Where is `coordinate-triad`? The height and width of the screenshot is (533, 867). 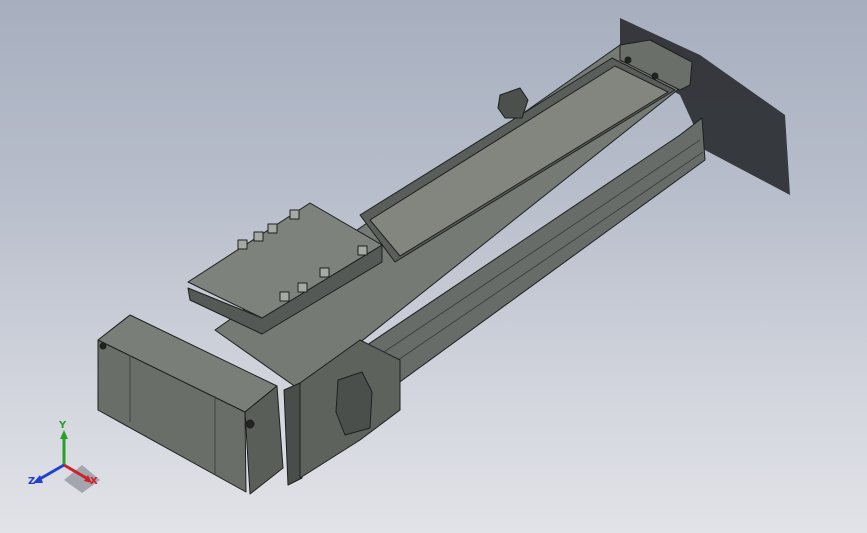 coordinate-triad is located at coordinates (80, 465).